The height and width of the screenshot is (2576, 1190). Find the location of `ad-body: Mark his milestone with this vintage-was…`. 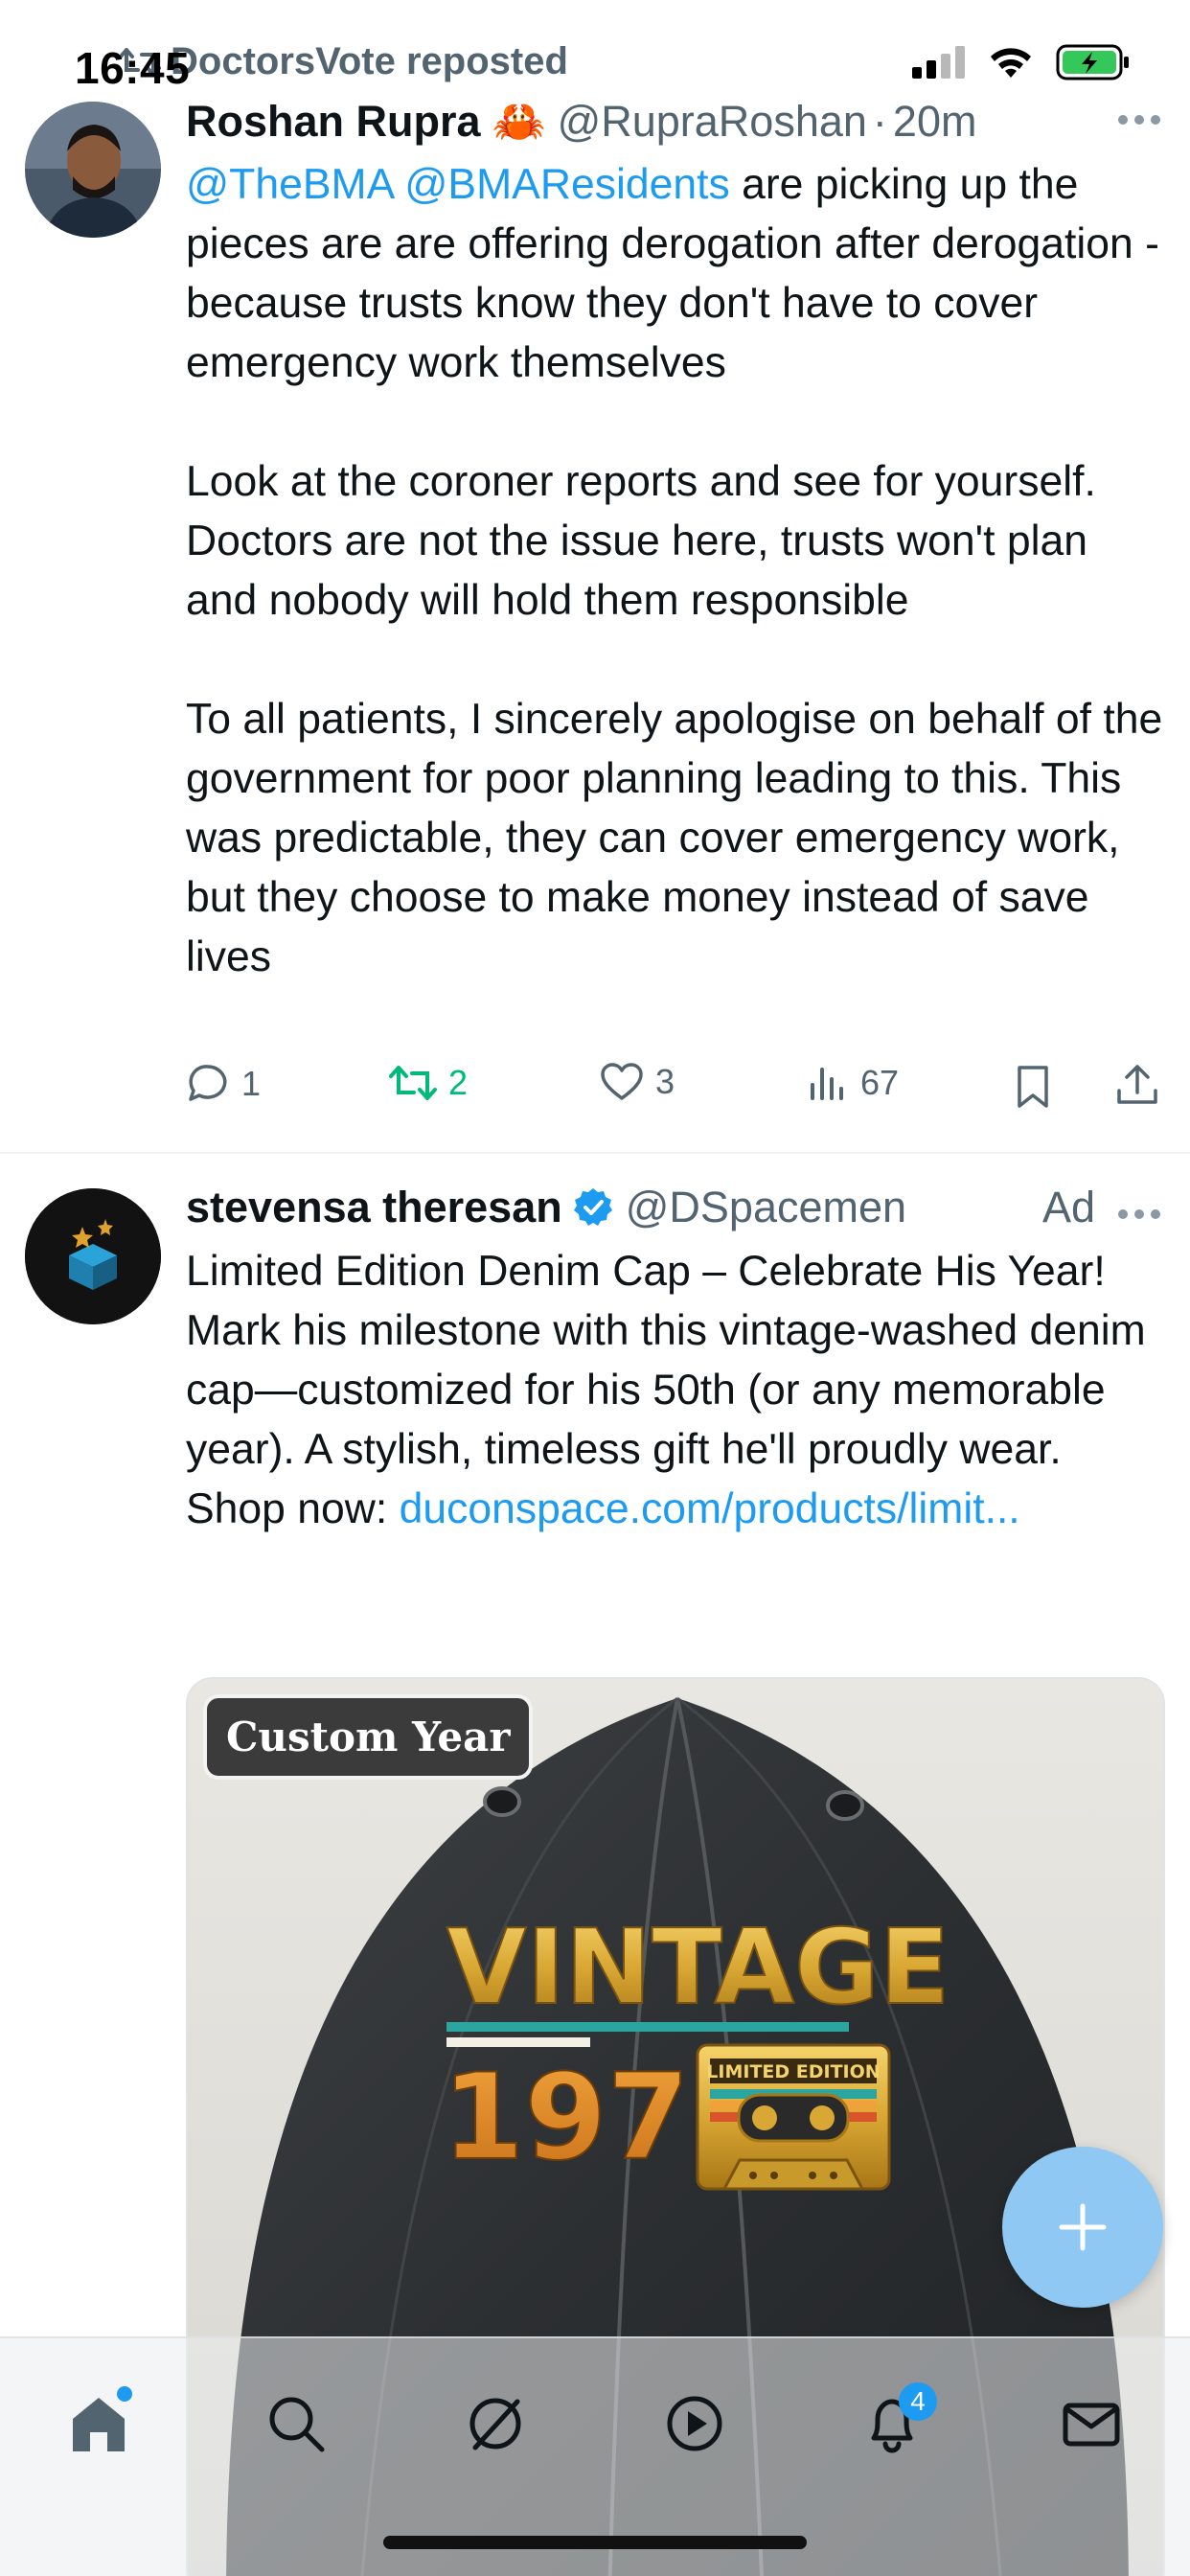

ad-body: Mark his milestone with this vintage-was… is located at coordinates (666, 1390).